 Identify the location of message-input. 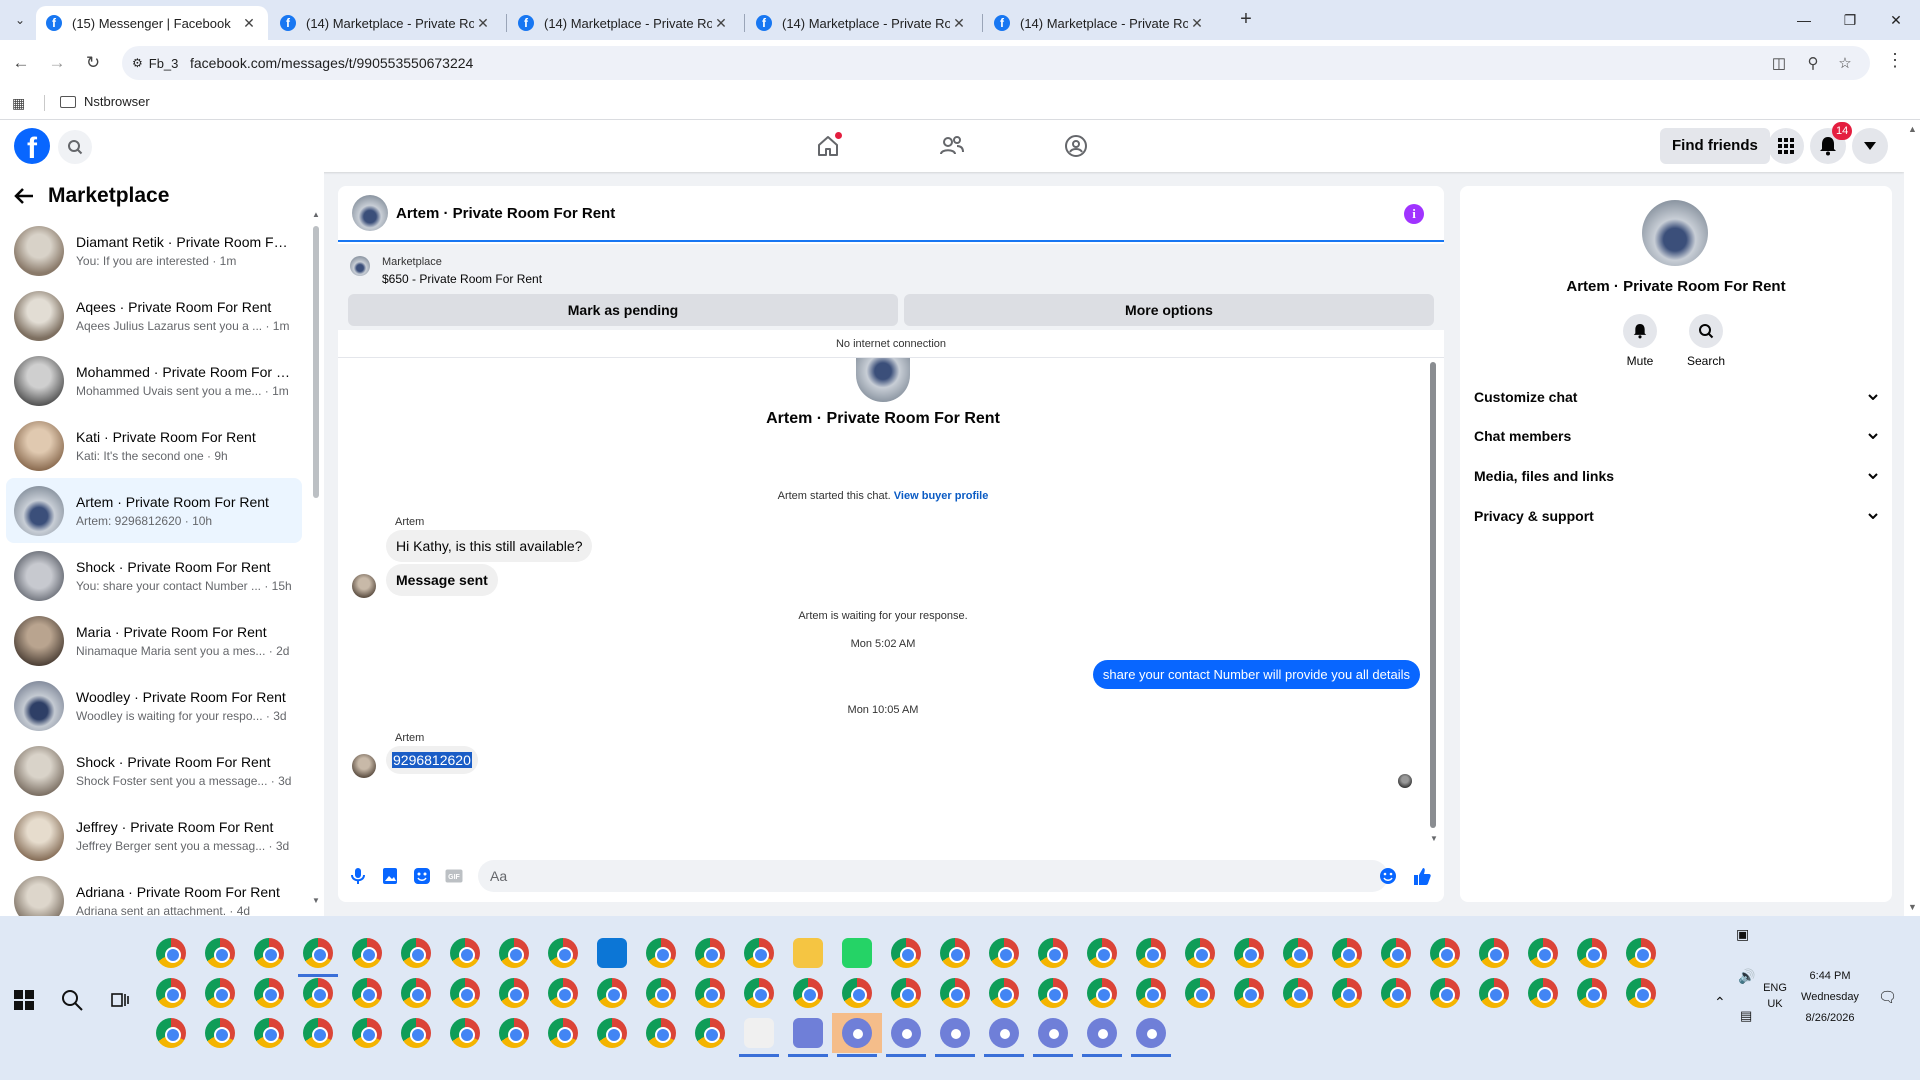
(933, 876).